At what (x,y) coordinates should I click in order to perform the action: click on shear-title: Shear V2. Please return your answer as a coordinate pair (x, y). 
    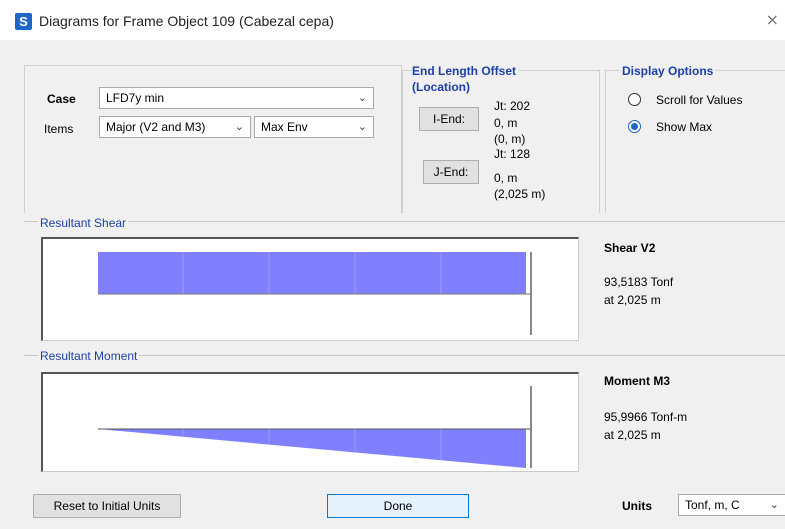
    Looking at the image, I should click on (630, 248).